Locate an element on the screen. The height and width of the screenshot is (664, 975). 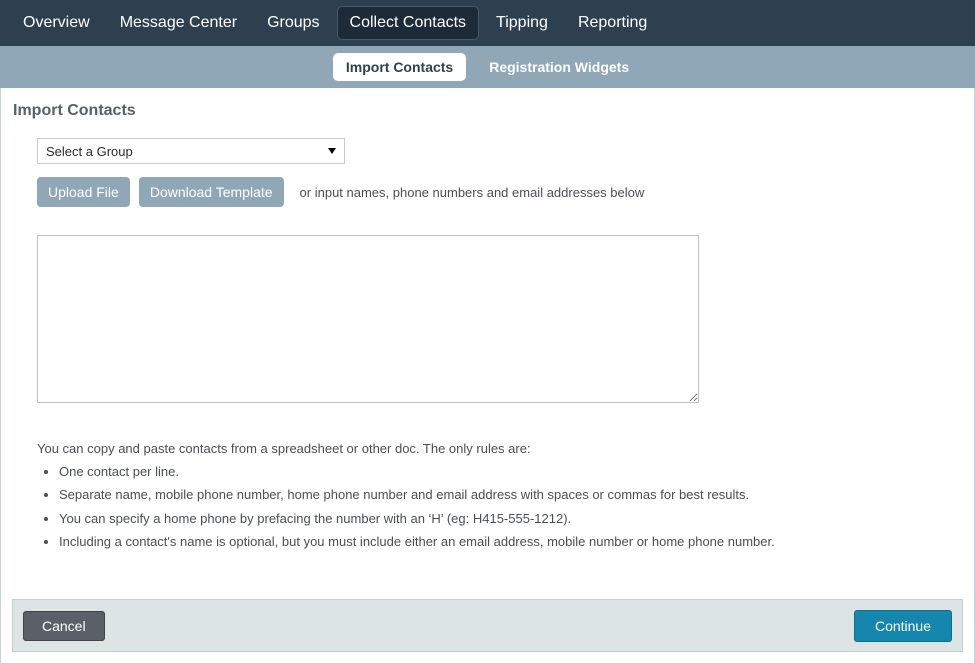
subnav-item-registration-widgets: Registration Widgets is located at coordinates (559, 67).